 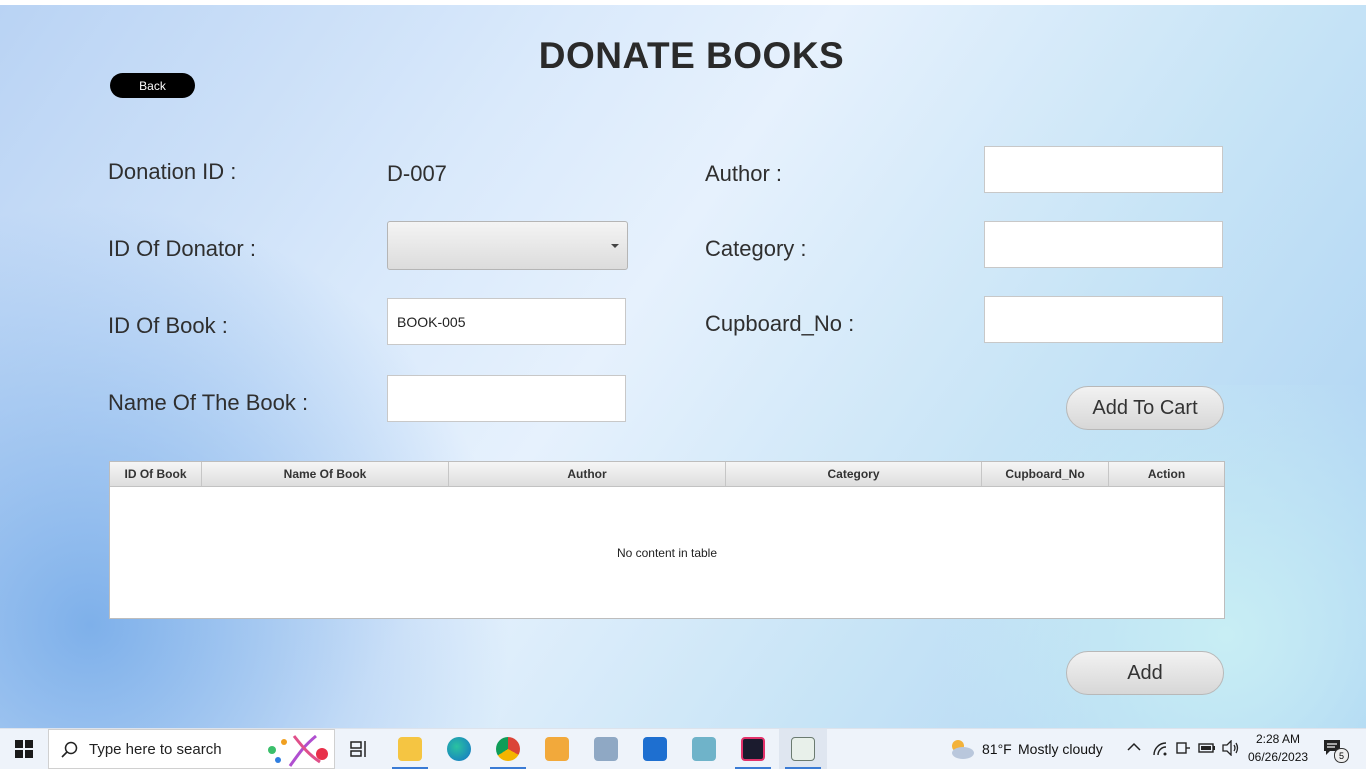 What do you see at coordinates (704, 749) in the screenshot?
I see `notes-app-icon` at bounding box center [704, 749].